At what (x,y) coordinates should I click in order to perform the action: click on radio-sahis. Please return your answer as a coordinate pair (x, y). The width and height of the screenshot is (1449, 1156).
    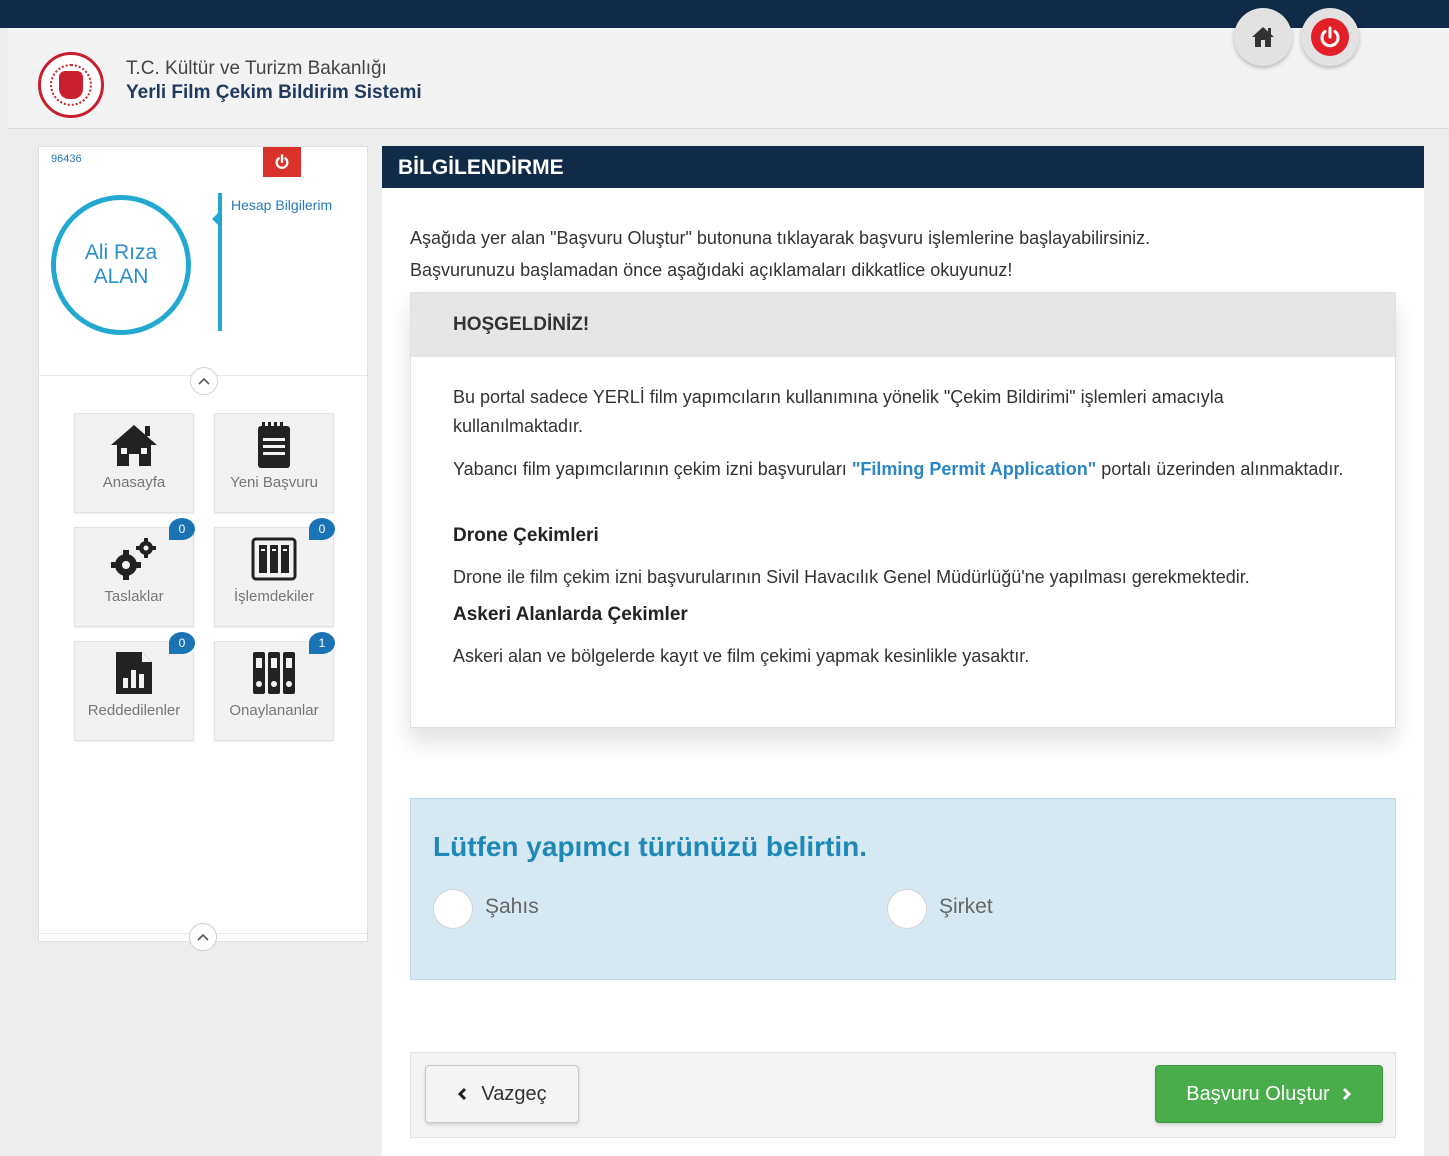
    Looking at the image, I should click on (453, 909).